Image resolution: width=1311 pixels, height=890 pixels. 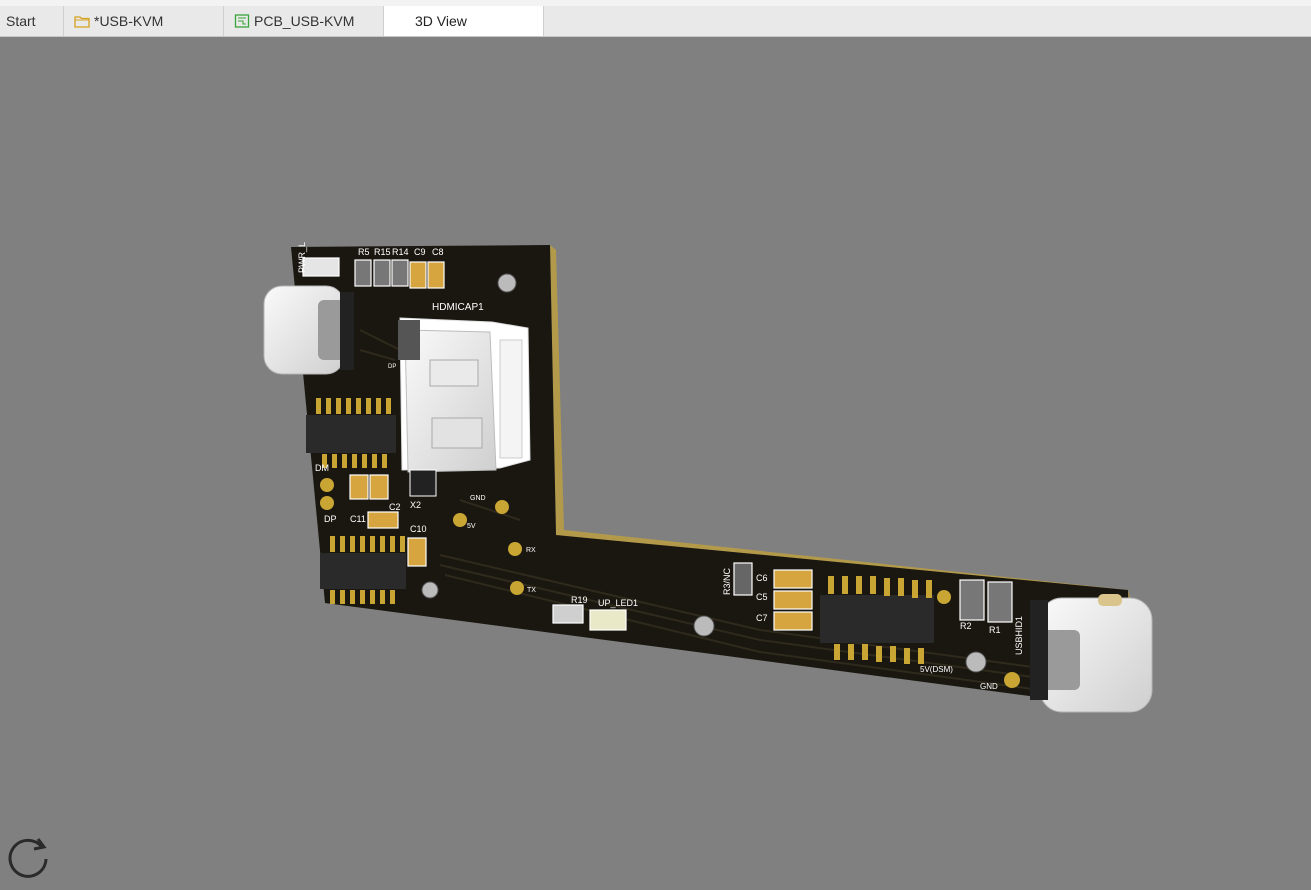 What do you see at coordinates (308, 330) in the screenshot?
I see `usb-c-connector-left` at bounding box center [308, 330].